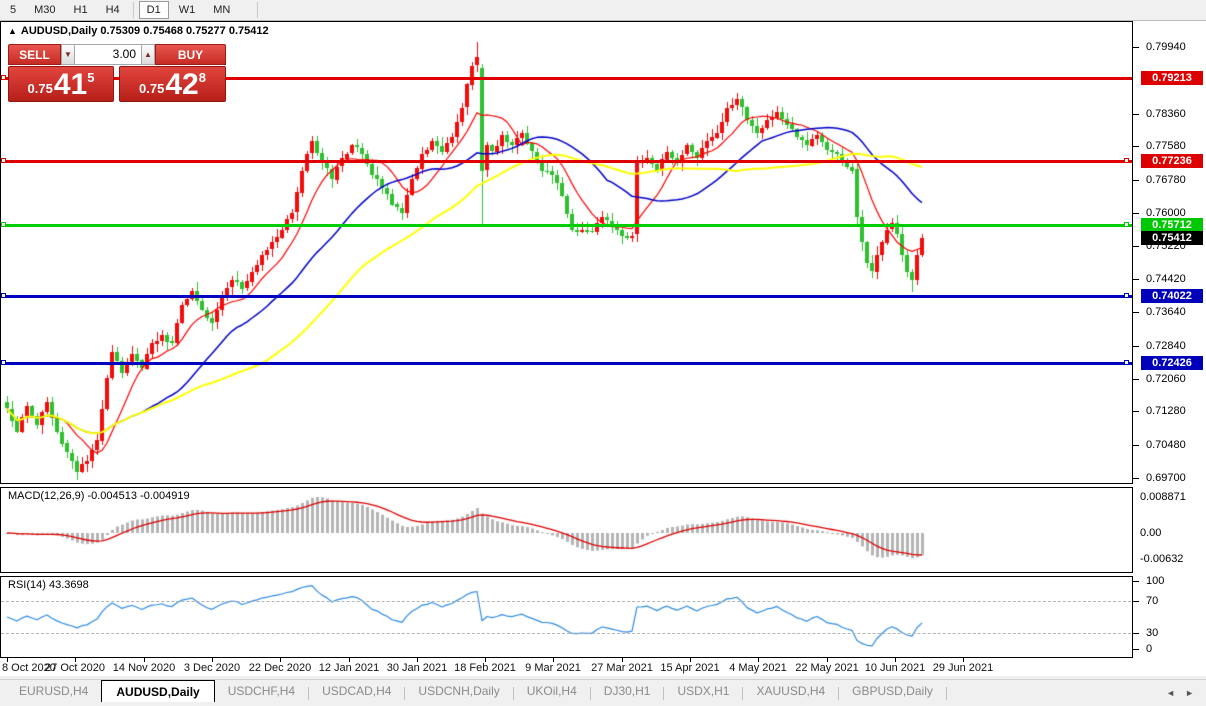  What do you see at coordinates (1163, 497) in the screenshot?
I see `macd-axis-max: 0.008871` at bounding box center [1163, 497].